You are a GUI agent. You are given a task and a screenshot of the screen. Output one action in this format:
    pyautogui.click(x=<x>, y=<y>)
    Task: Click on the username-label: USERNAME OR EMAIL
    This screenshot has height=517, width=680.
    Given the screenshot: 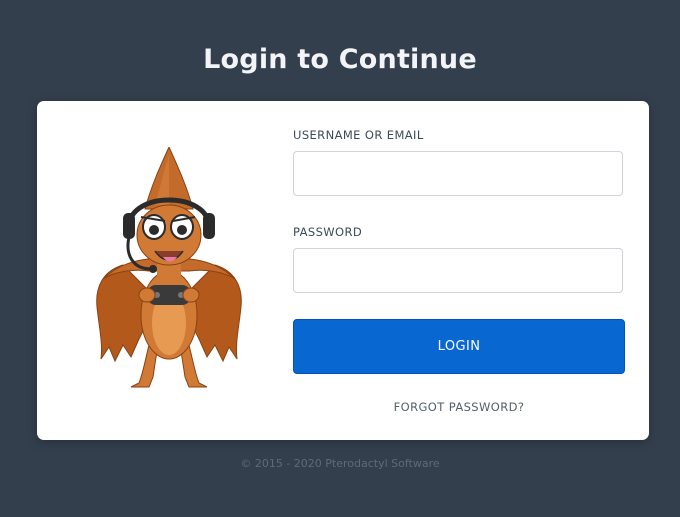 What is the action you would take?
    pyautogui.click(x=358, y=135)
    